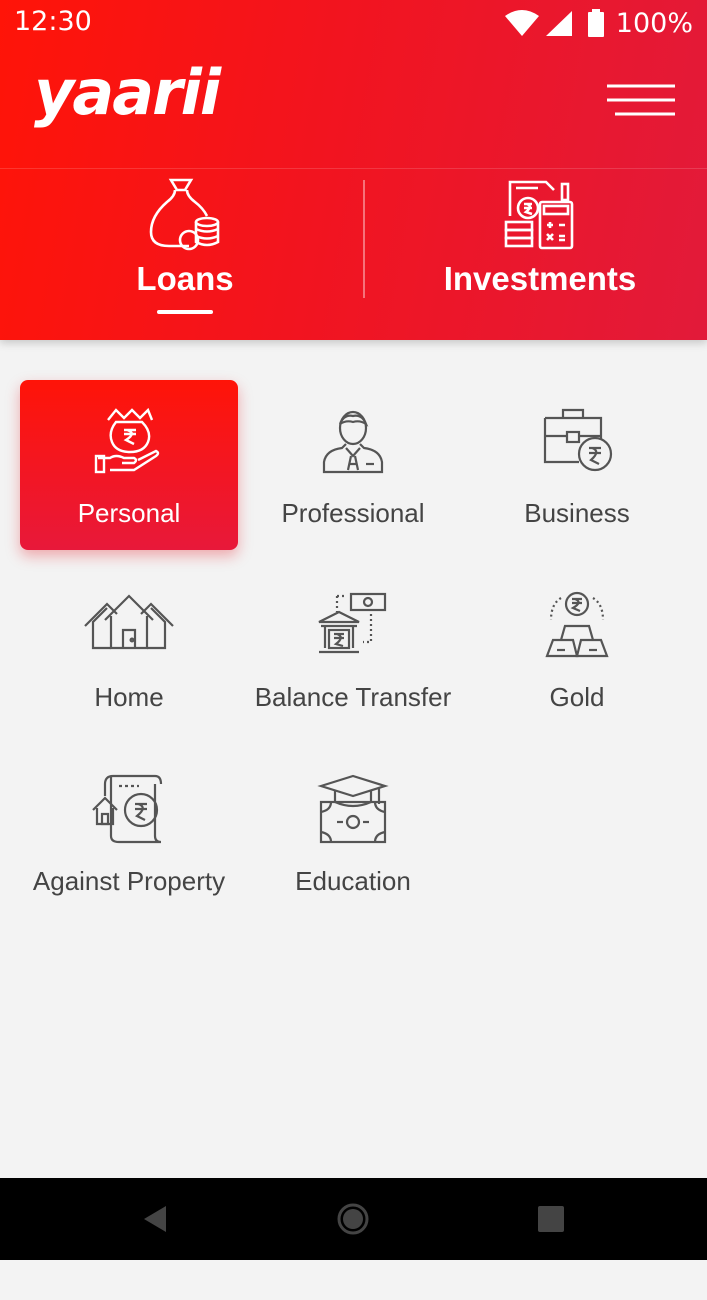  What do you see at coordinates (127, 92) in the screenshot?
I see `brand-logo: yaarii` at bounding box center [127, 92].